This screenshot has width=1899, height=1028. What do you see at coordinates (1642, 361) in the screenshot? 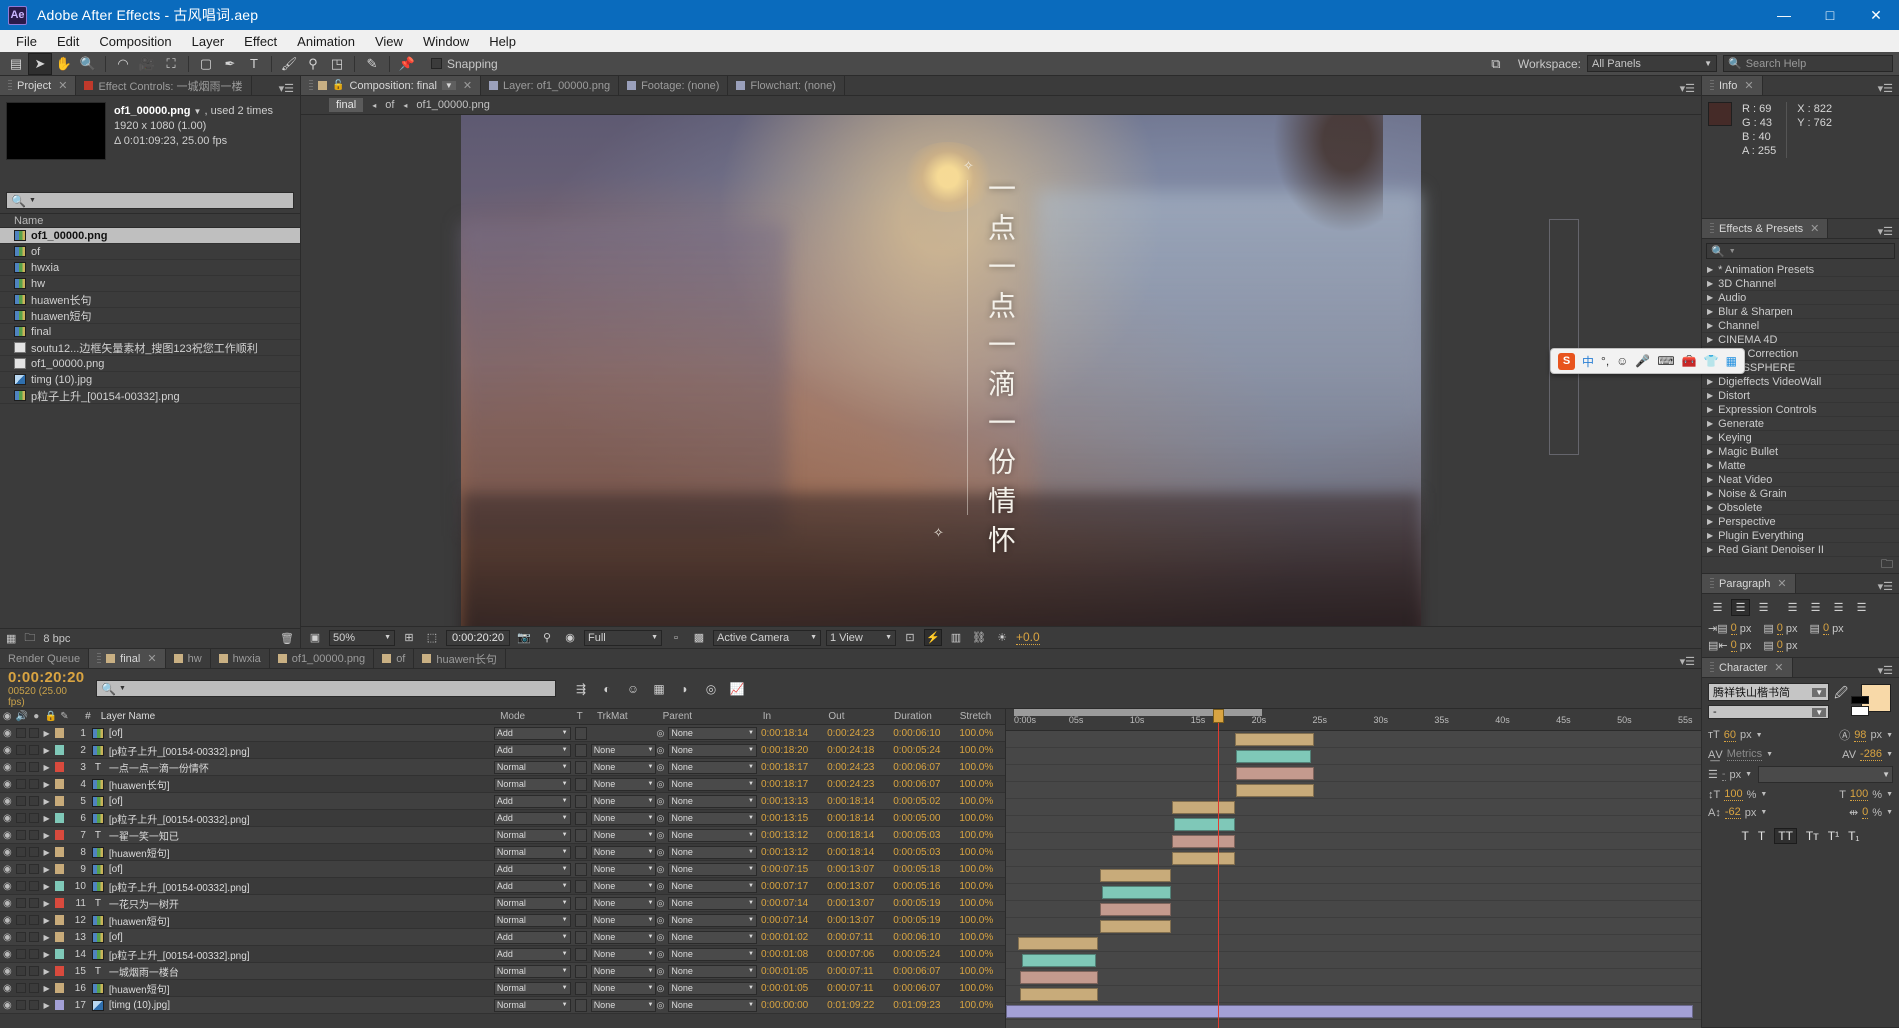
I see `mic-icon: 🎤` at bounding box center [1642, 361].